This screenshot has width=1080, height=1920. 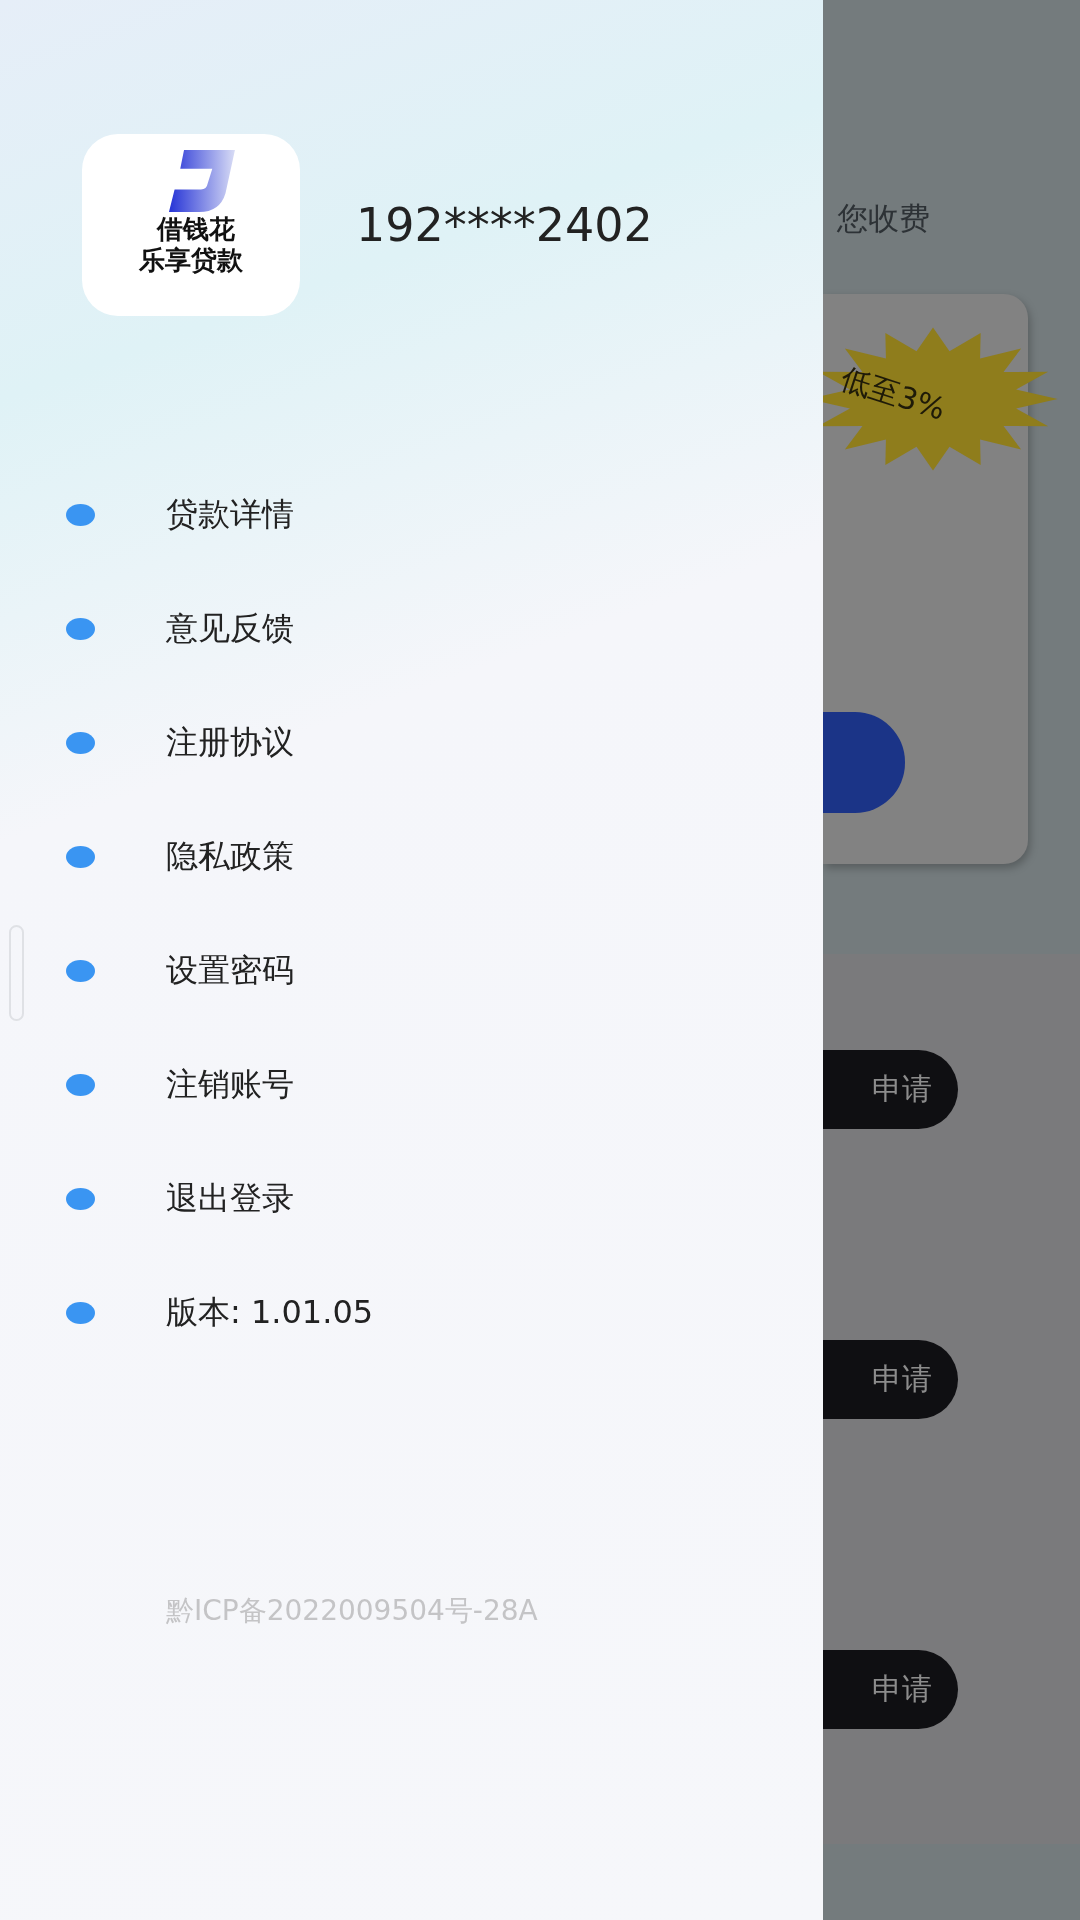 What do you see at coordinates (230, 743) in the screenshot?
I see `menu-item: 注册协议` at bounding box center [230, 743].